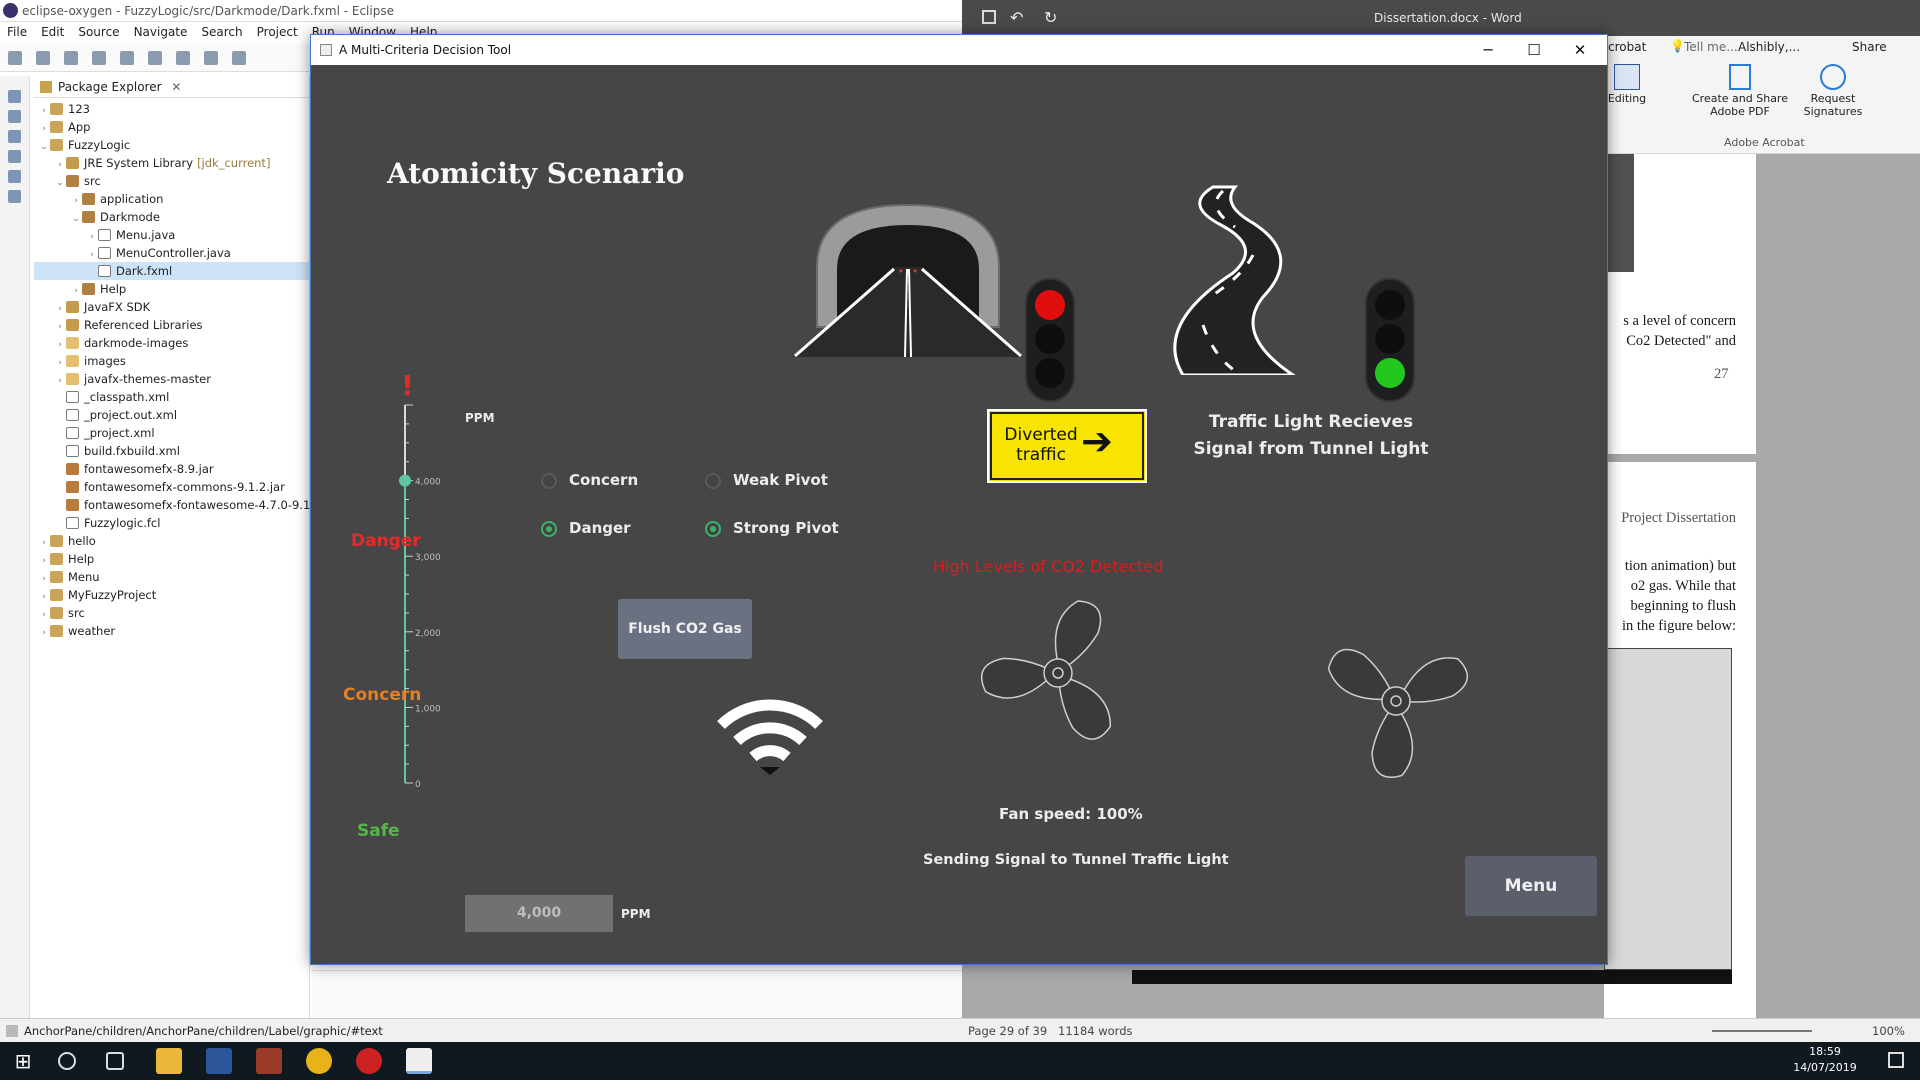  What do you see at coordinates (549, 481) in the screenshot?
I see `radio-concern` at bounding box center [549, 481].